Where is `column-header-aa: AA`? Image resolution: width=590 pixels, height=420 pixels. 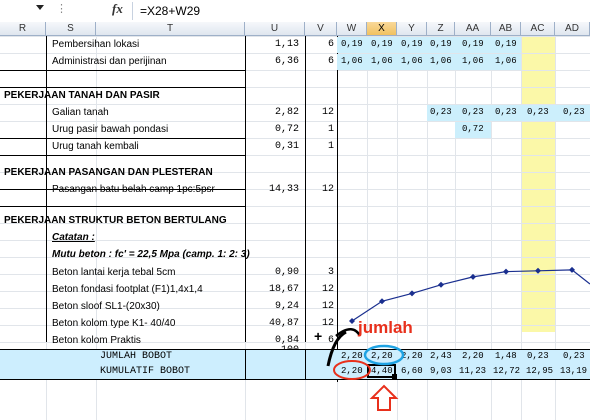 column-header-aa: AA is located at coordinates (473, 29).